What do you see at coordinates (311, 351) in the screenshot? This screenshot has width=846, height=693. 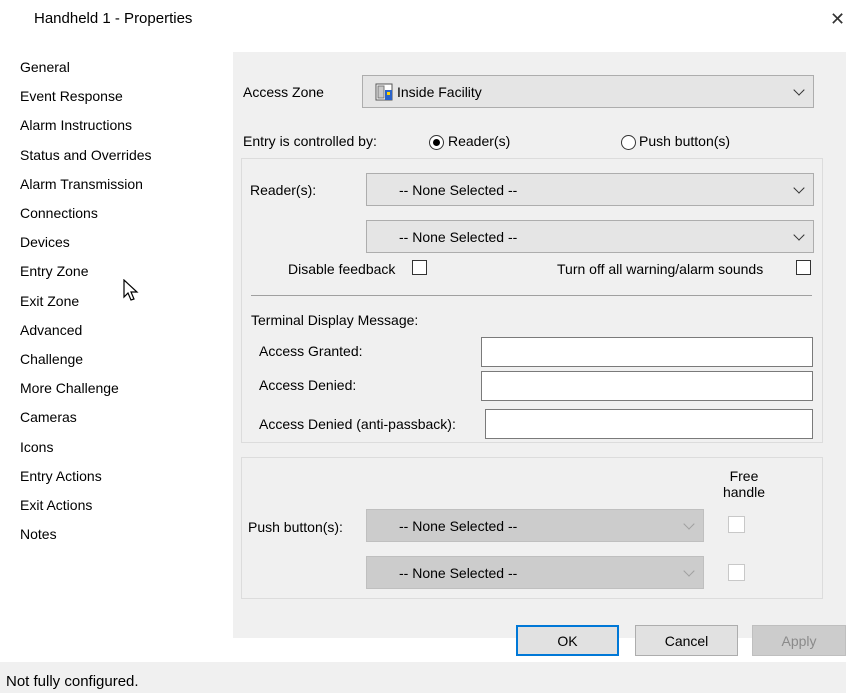 I see `access-granted-label: Access Granted:` at bounding box center [311, 351].